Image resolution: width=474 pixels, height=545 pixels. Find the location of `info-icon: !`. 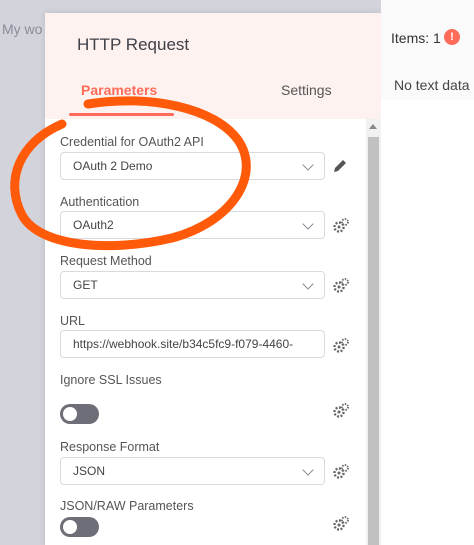

info-icon: ! is located at coordinates (452, 37).